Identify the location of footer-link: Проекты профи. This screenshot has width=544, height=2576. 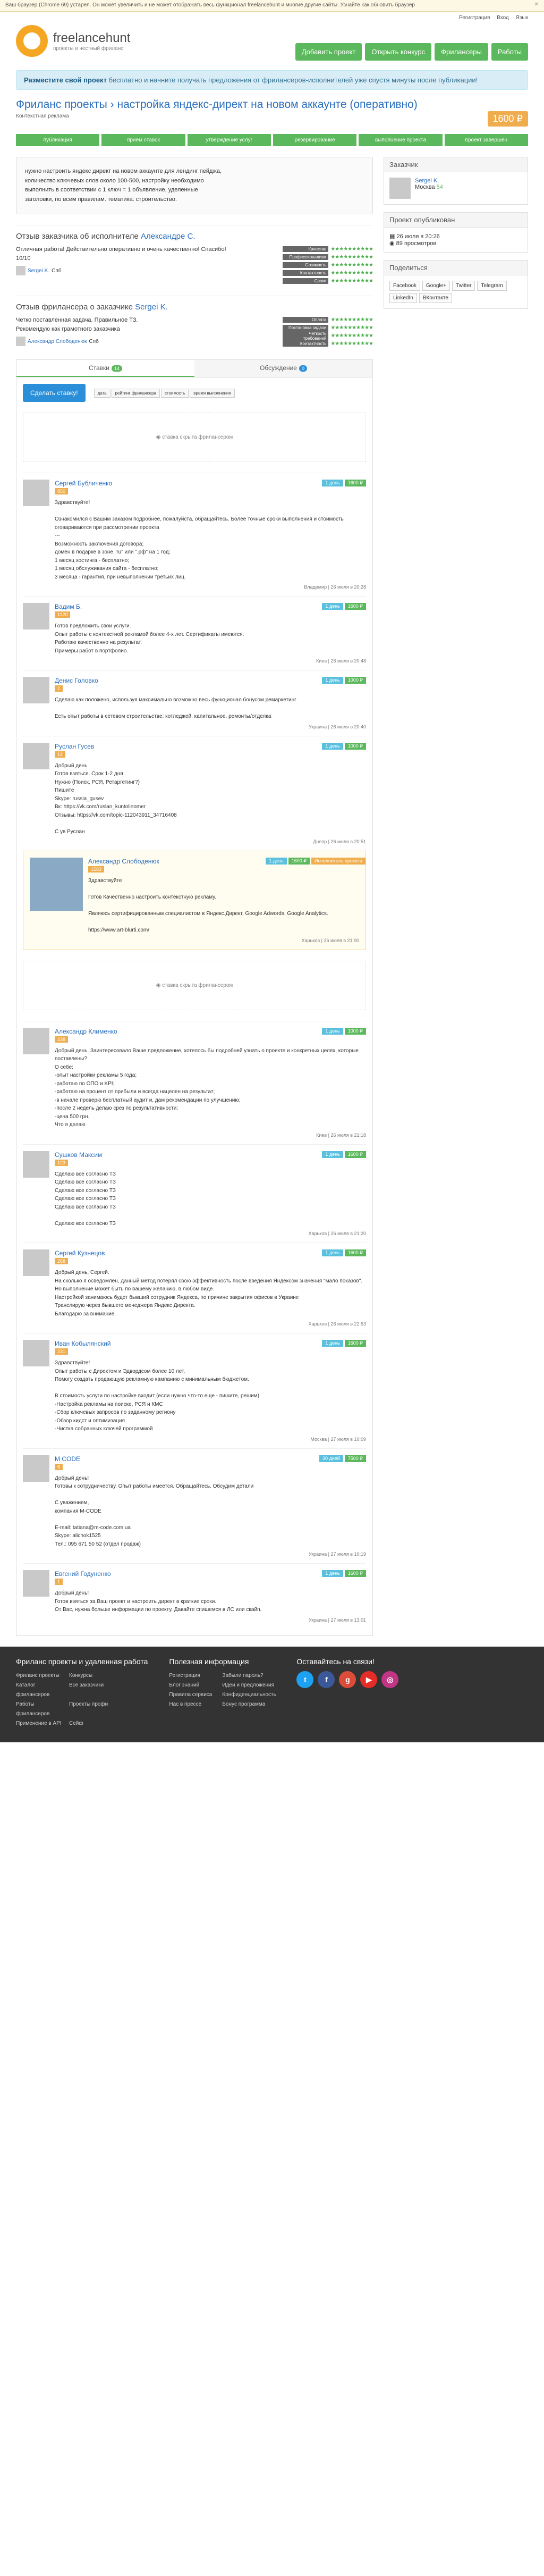
(95, 1709).